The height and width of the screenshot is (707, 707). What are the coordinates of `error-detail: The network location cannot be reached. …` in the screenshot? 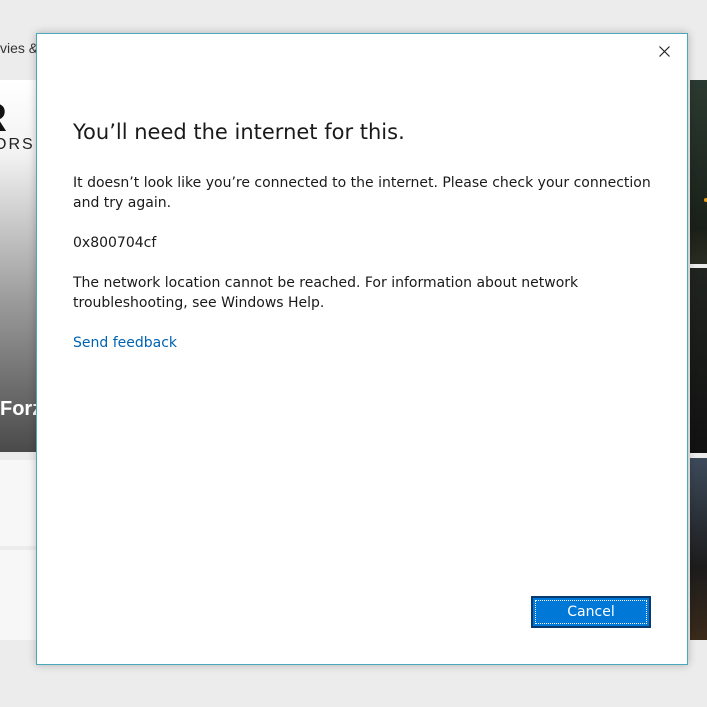 It's located at (326, 293).